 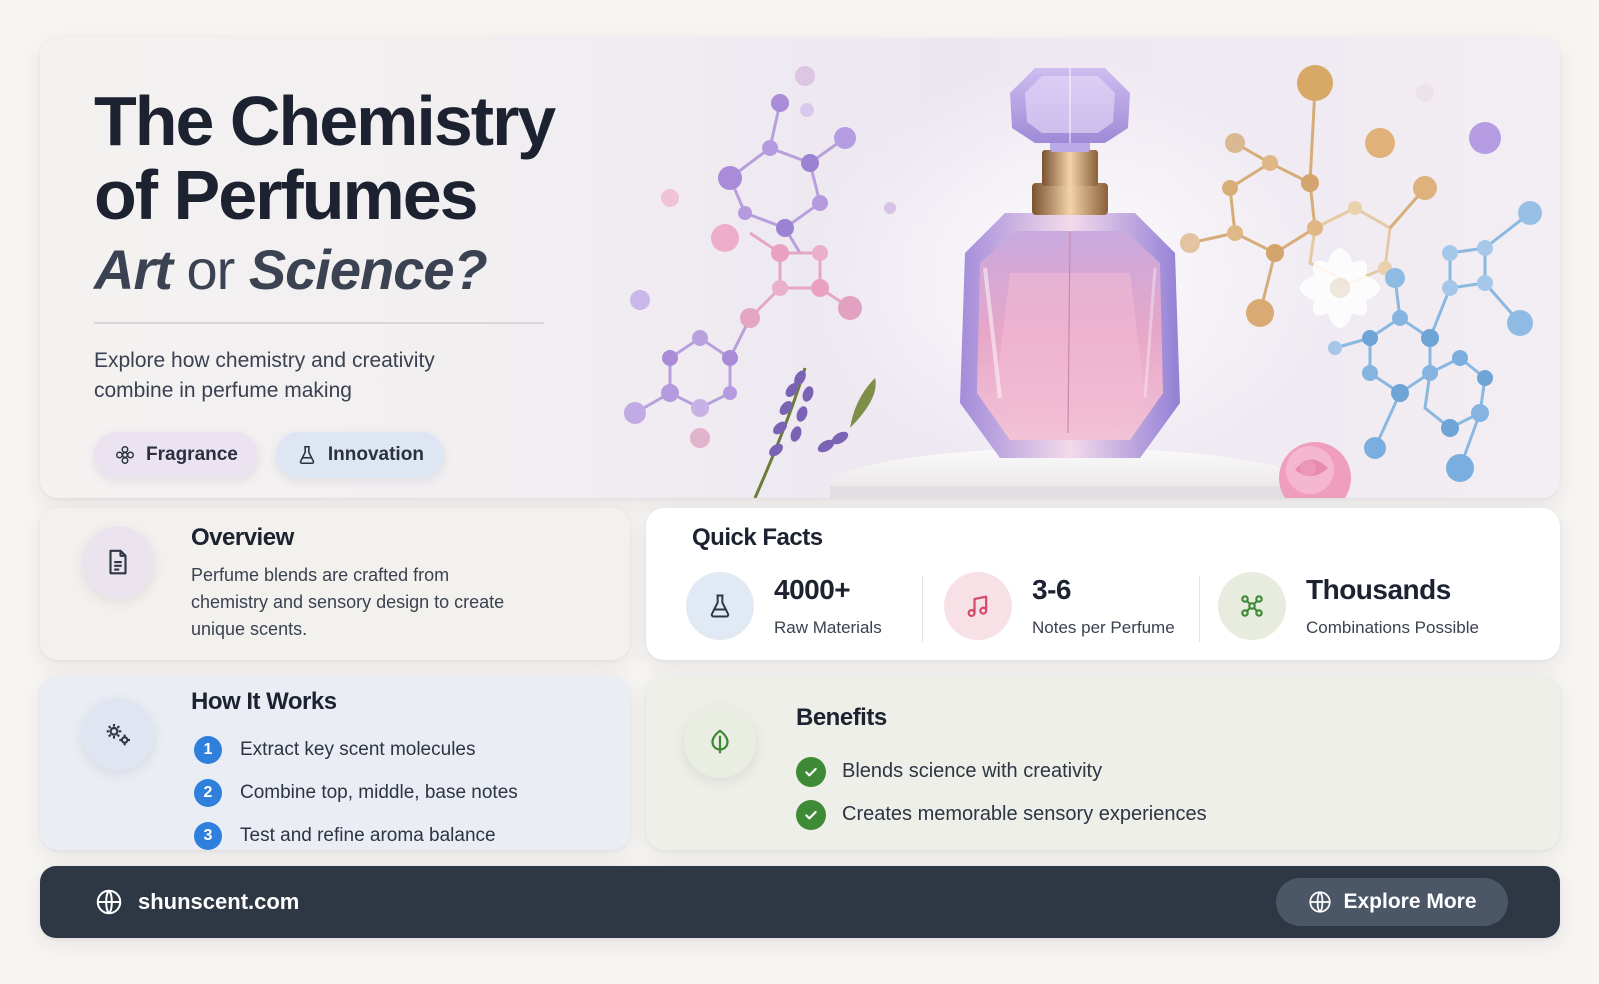 What do you see at coordinates (972, 771) in the screenshot?
I see `benefit-text: Blends science with creativity` at bounding box center [972, 771].